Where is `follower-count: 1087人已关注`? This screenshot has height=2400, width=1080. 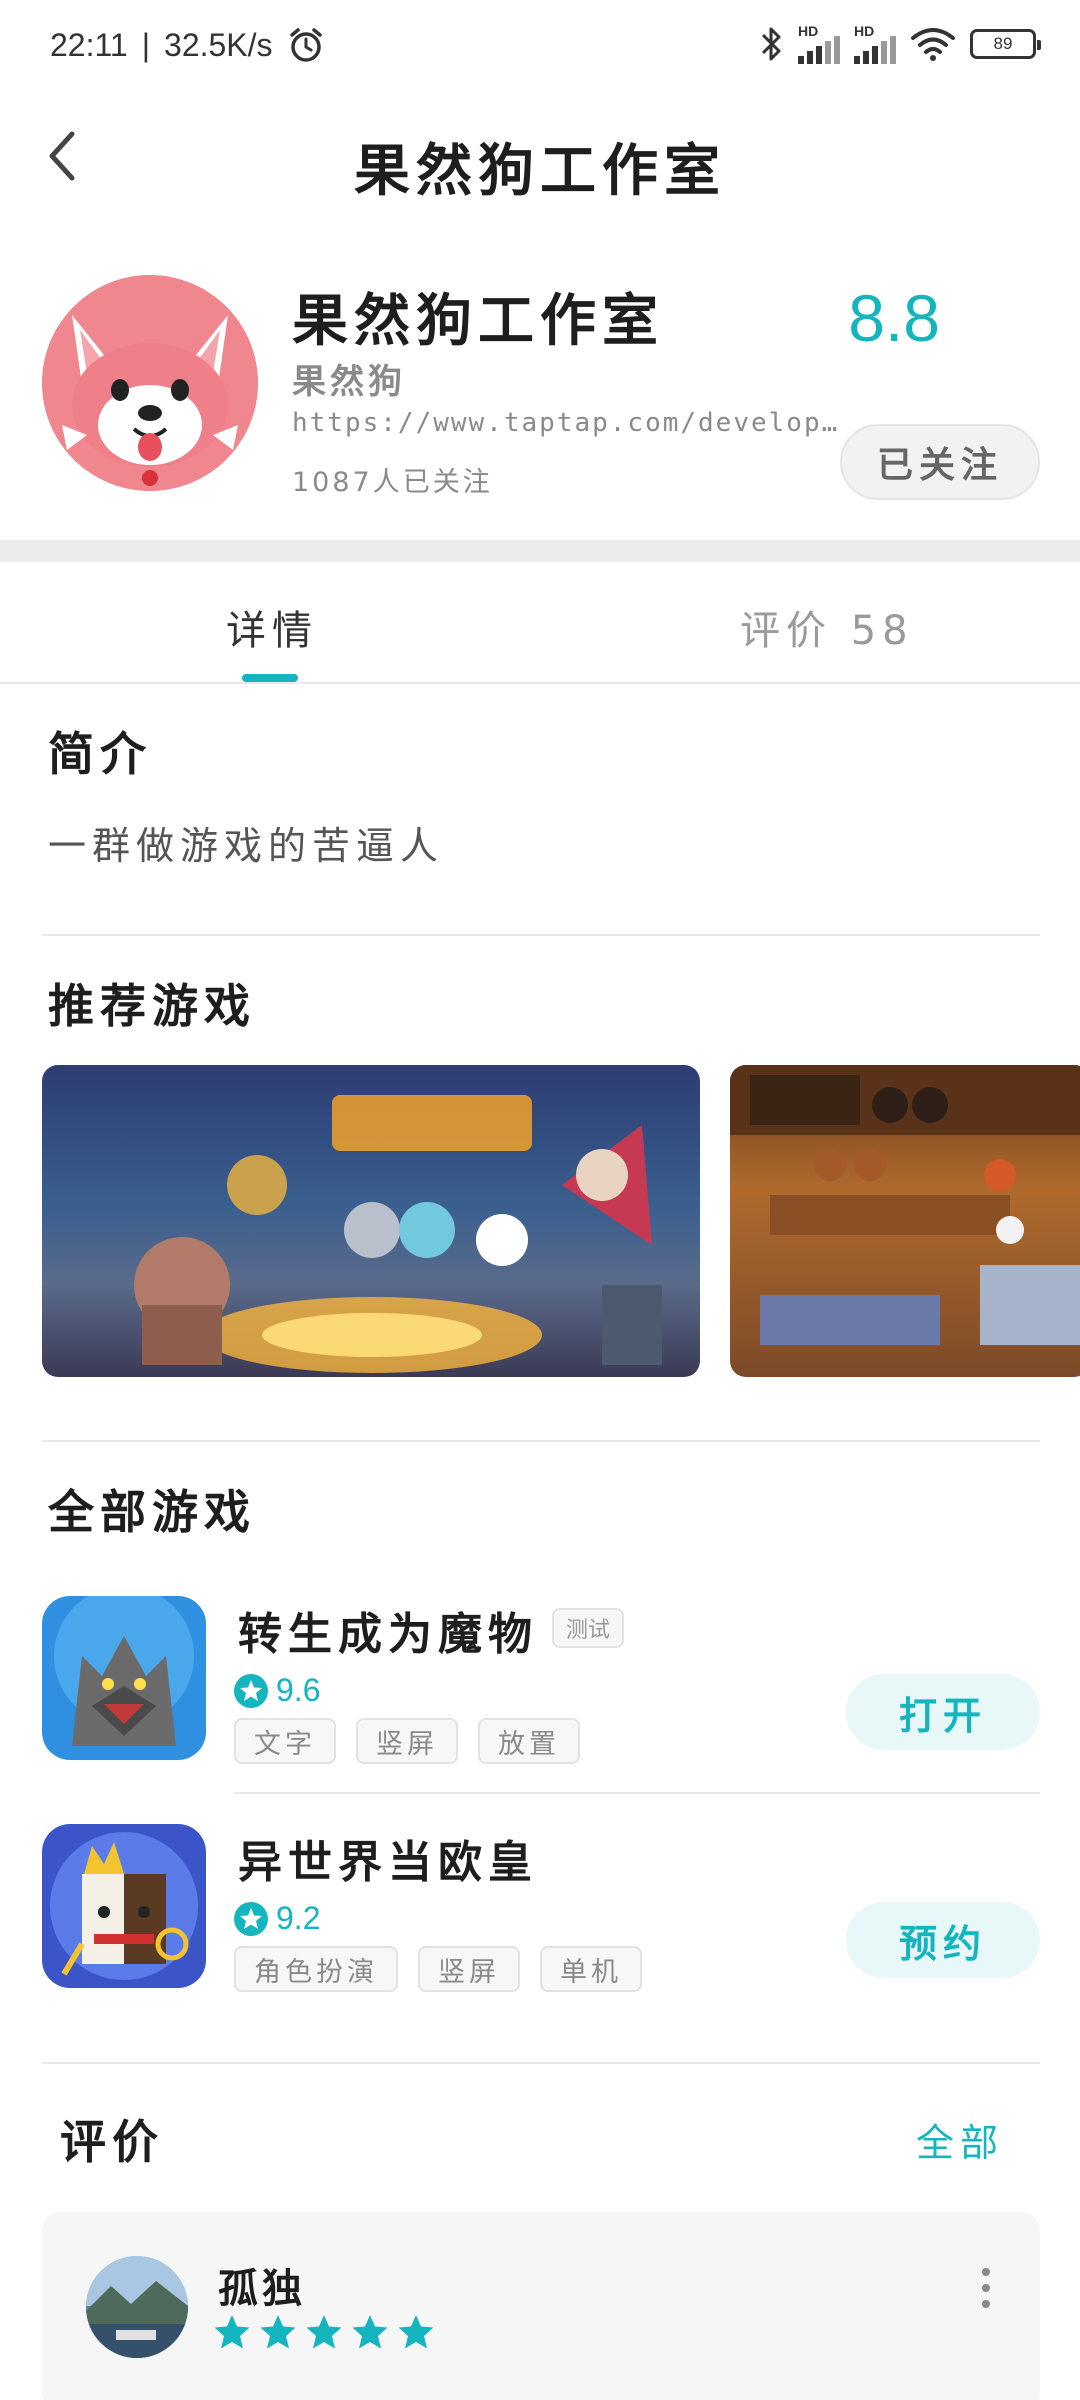
follower-count: 1087人已关注 is located at coordinates (392, 482).